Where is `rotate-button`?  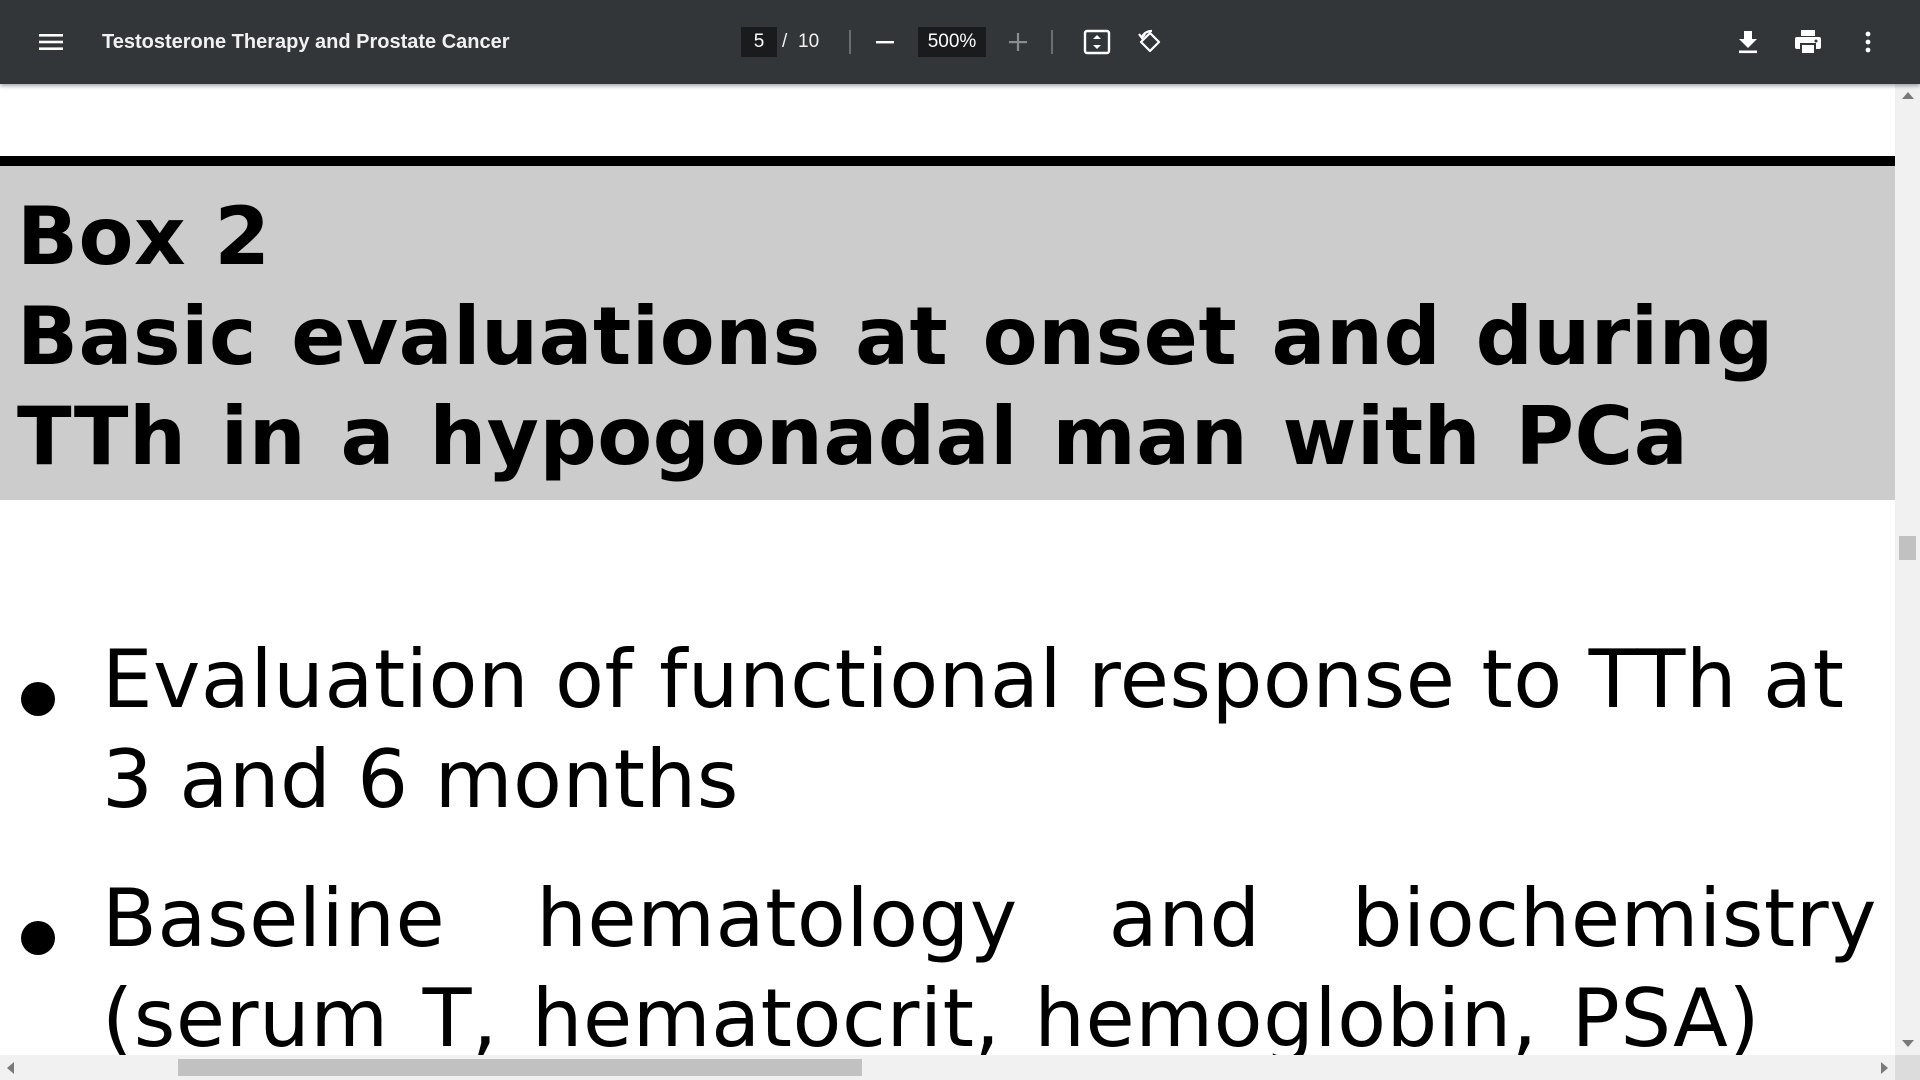
rotate-button is located at coordinates (1150, 42).